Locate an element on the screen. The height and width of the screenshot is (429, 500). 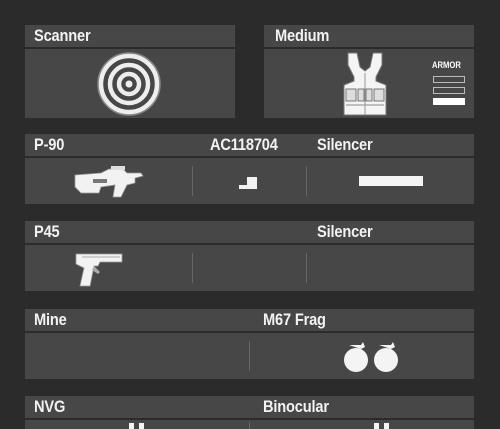
red-dot-sight-icon is located at coordinates (247, 183).